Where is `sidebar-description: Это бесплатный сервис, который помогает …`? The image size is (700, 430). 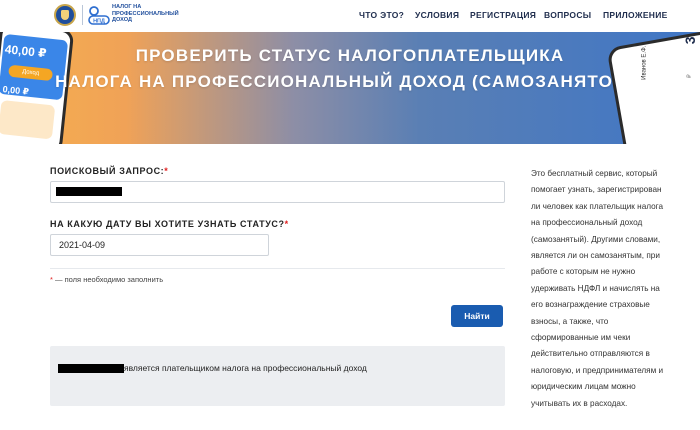 sidebar-description: Это бесплатный сервис, который помогает … is located at coordinates (597, 288).